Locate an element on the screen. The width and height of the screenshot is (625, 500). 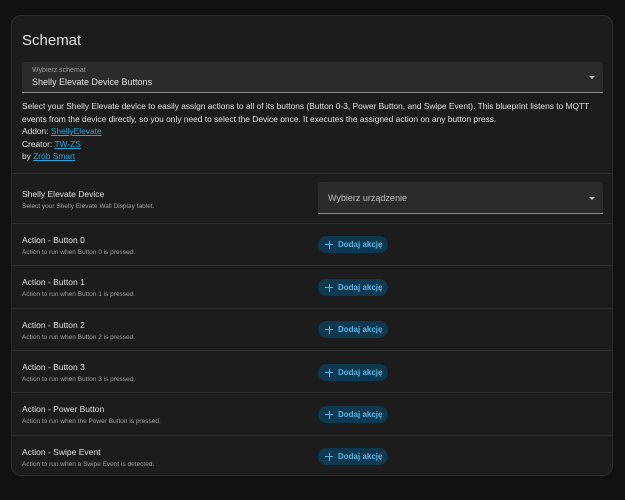
action-title: Action - Button 1 is located at coordinates (53, 282).